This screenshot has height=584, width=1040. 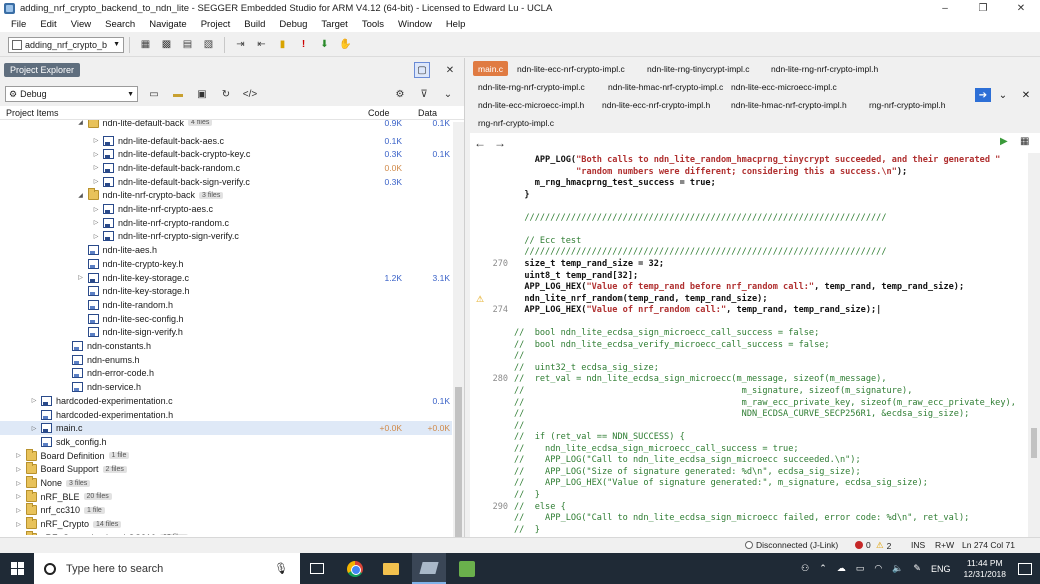 I want to click on pin-icon: ⬇, so click(x=324, y=44).